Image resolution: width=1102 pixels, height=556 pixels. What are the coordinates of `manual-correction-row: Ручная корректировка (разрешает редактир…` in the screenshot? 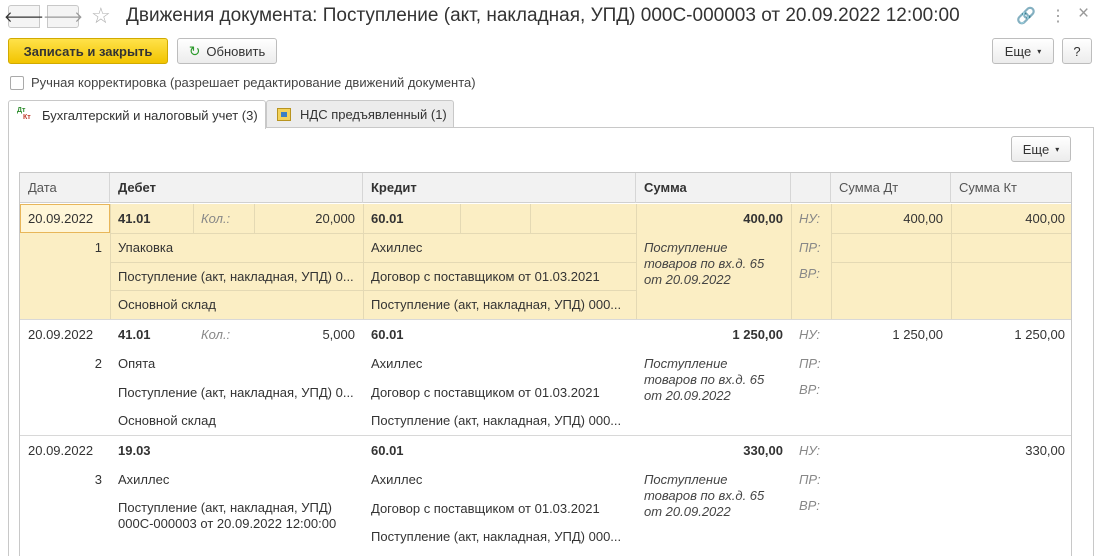 It's located at (243, 82).